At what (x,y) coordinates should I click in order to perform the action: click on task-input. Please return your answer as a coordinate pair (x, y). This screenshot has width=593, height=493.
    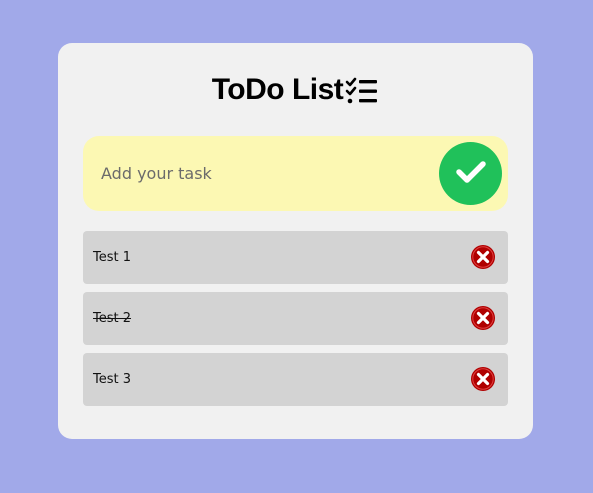
    Looking at the image, I should click on (253, 173).